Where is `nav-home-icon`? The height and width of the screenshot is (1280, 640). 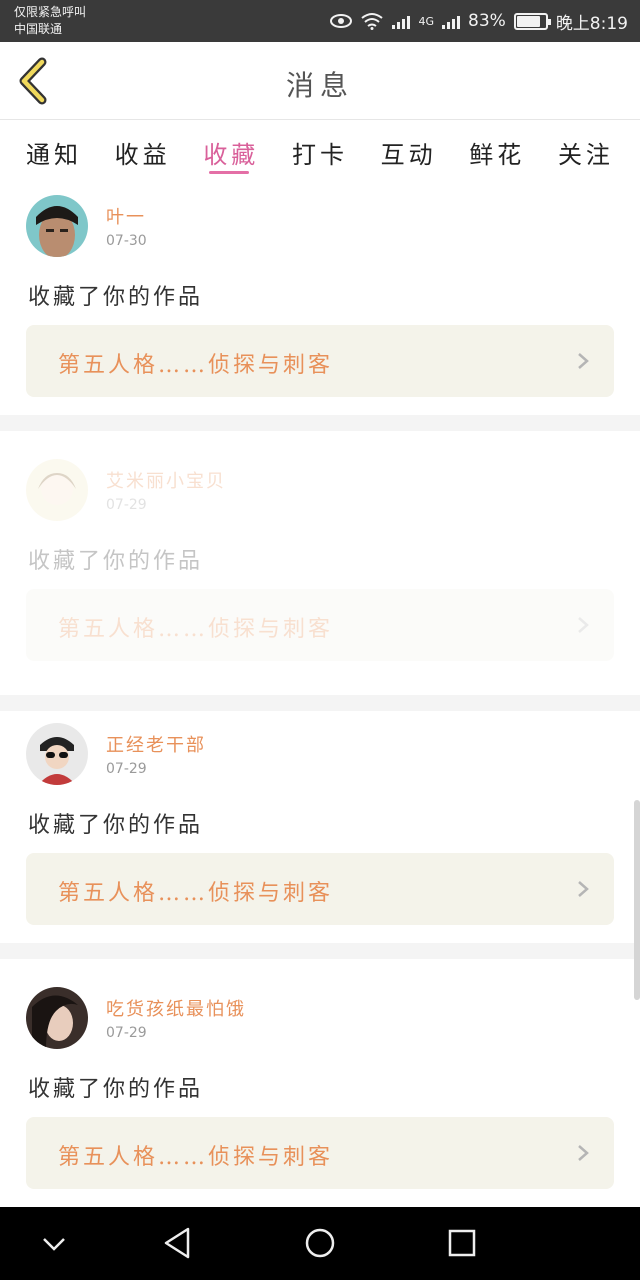 nav-home-icon is located at coordinates (320, 1243).